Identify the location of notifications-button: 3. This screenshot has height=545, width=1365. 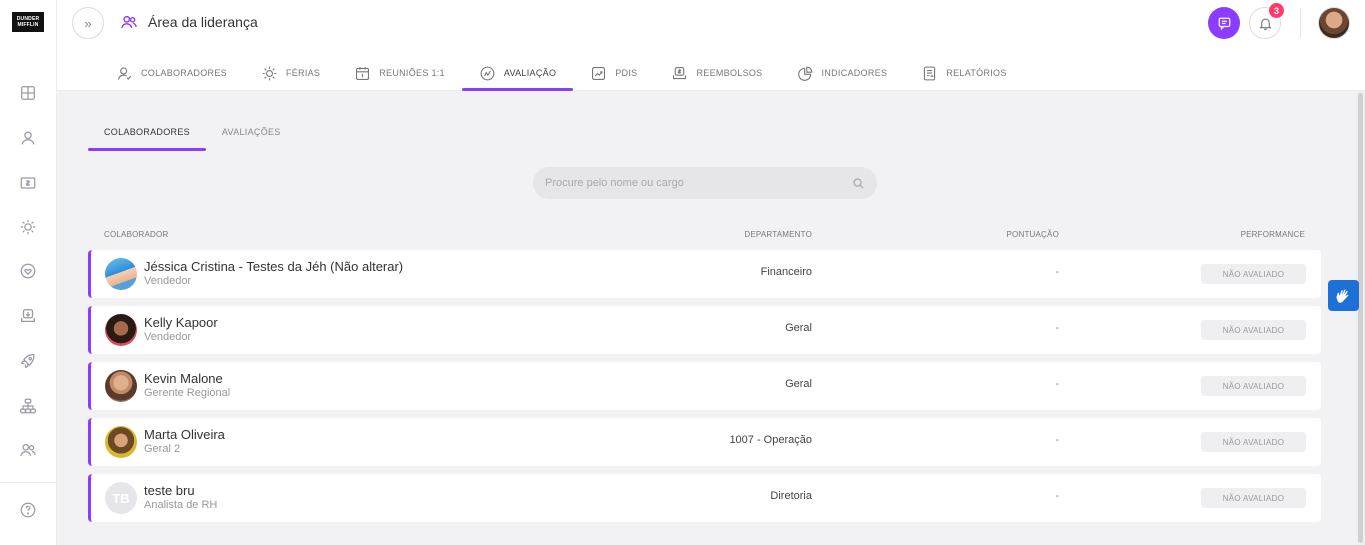
(1266, 21).